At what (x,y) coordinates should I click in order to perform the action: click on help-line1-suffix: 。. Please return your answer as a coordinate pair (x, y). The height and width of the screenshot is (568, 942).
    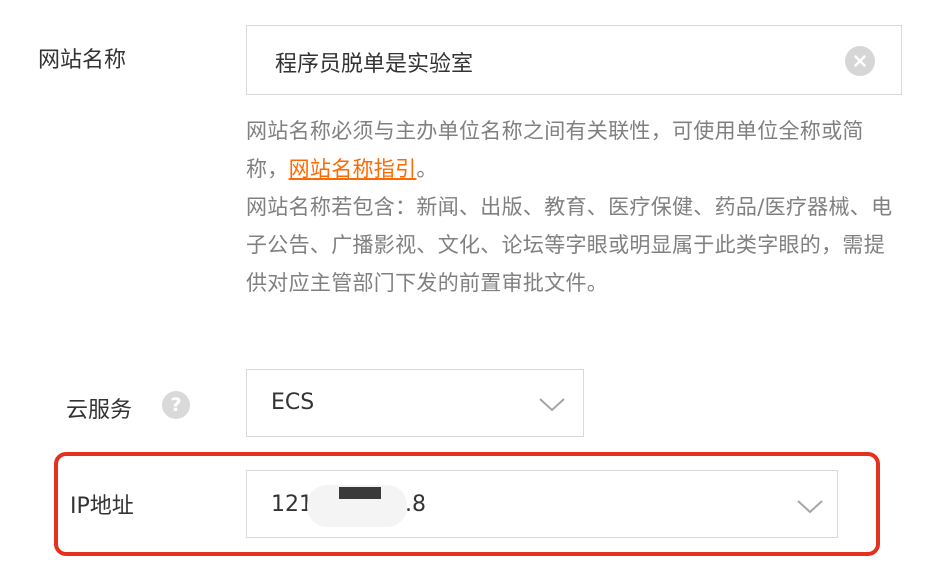
    Looking at the image, I should click on (427, 169).